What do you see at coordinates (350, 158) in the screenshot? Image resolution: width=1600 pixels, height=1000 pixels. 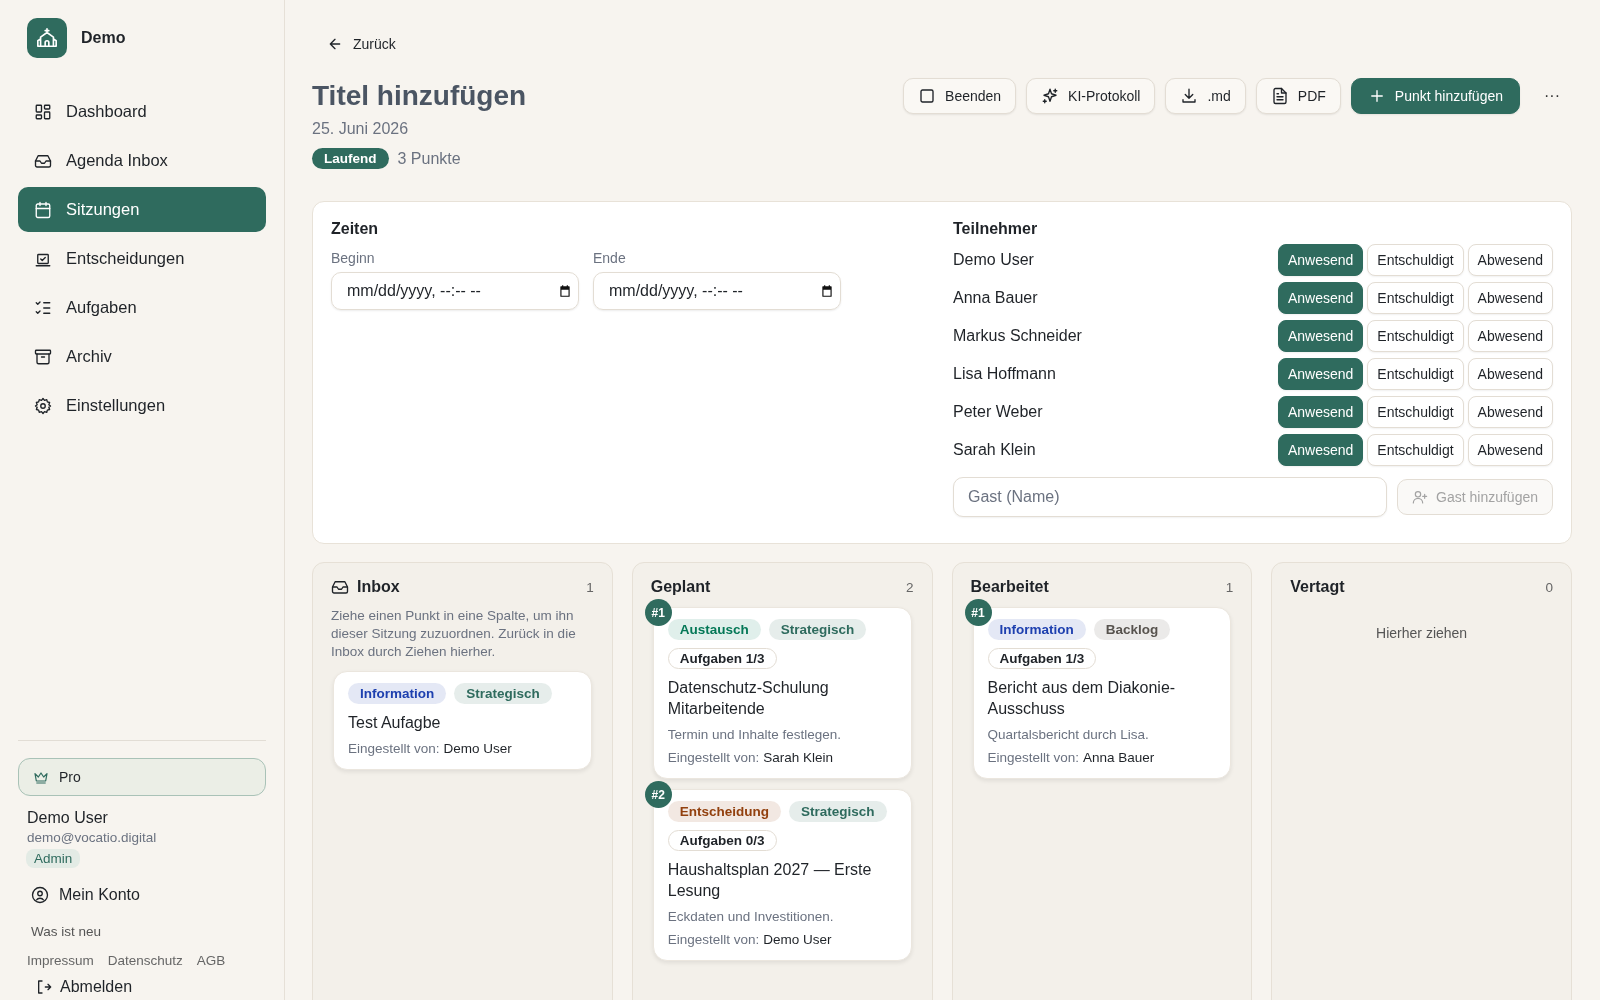 I see `status-tag: Laufend` at bounding box center [350, 158].